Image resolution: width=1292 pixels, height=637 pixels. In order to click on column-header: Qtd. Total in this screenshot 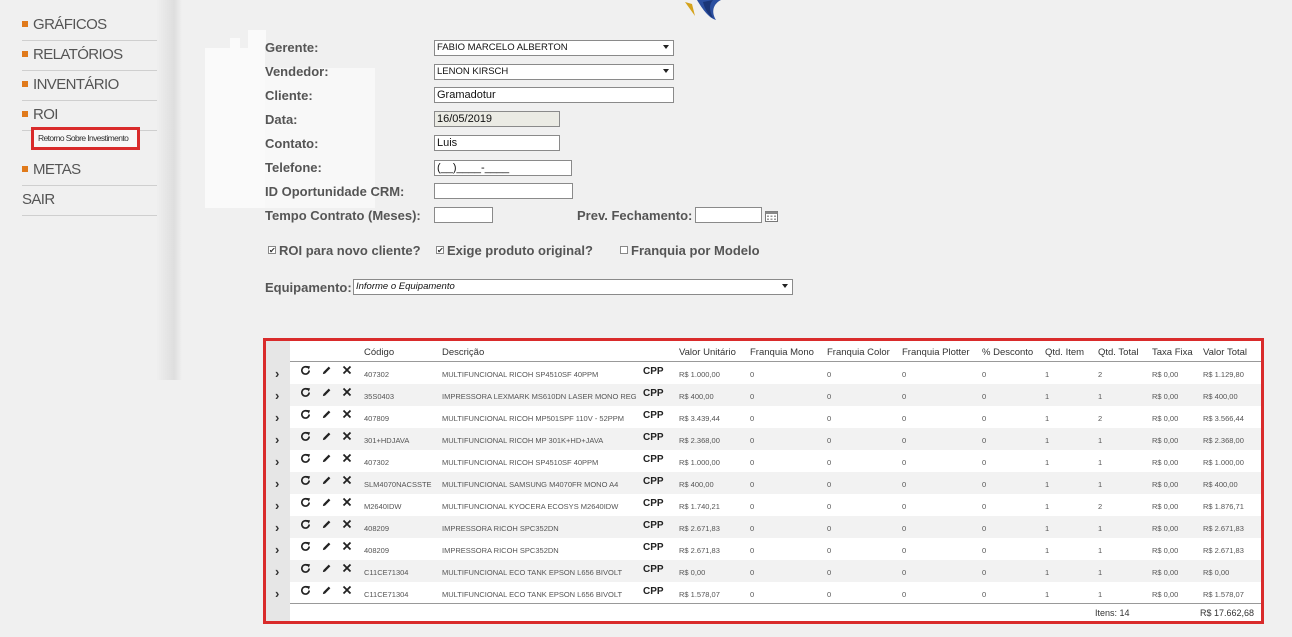, I will do `click(1118, 352)`.